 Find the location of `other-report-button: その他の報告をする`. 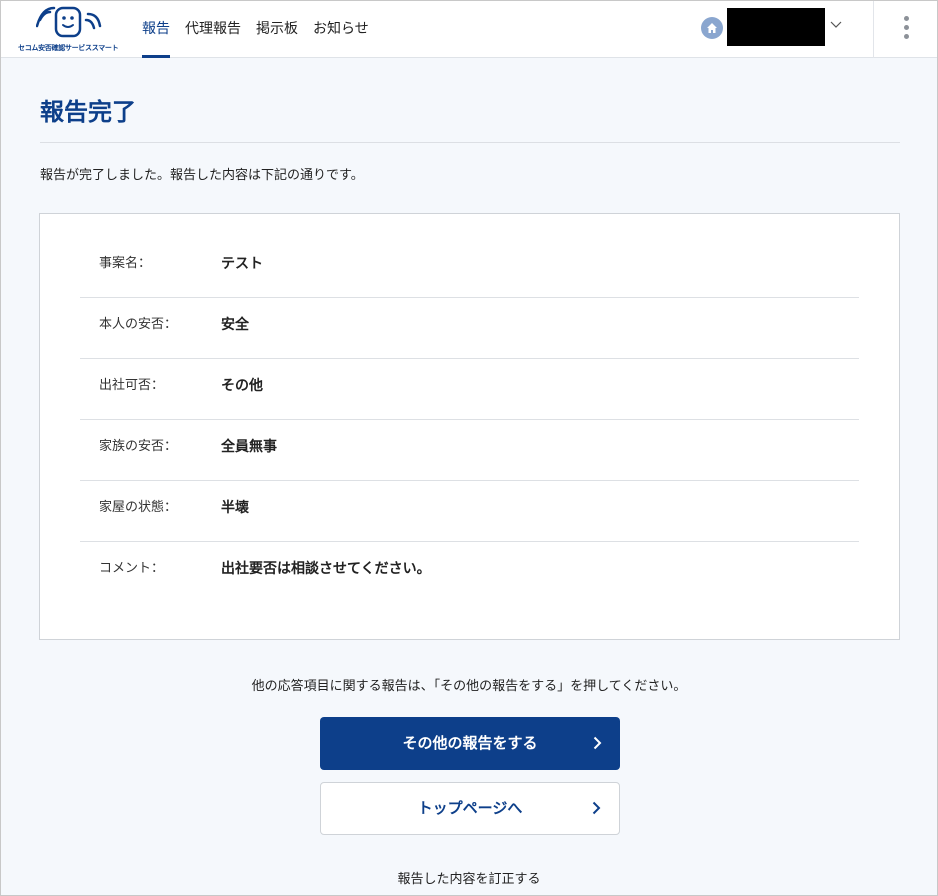

other-report-button: その他の報告をする is located at coordinates (470, 743).